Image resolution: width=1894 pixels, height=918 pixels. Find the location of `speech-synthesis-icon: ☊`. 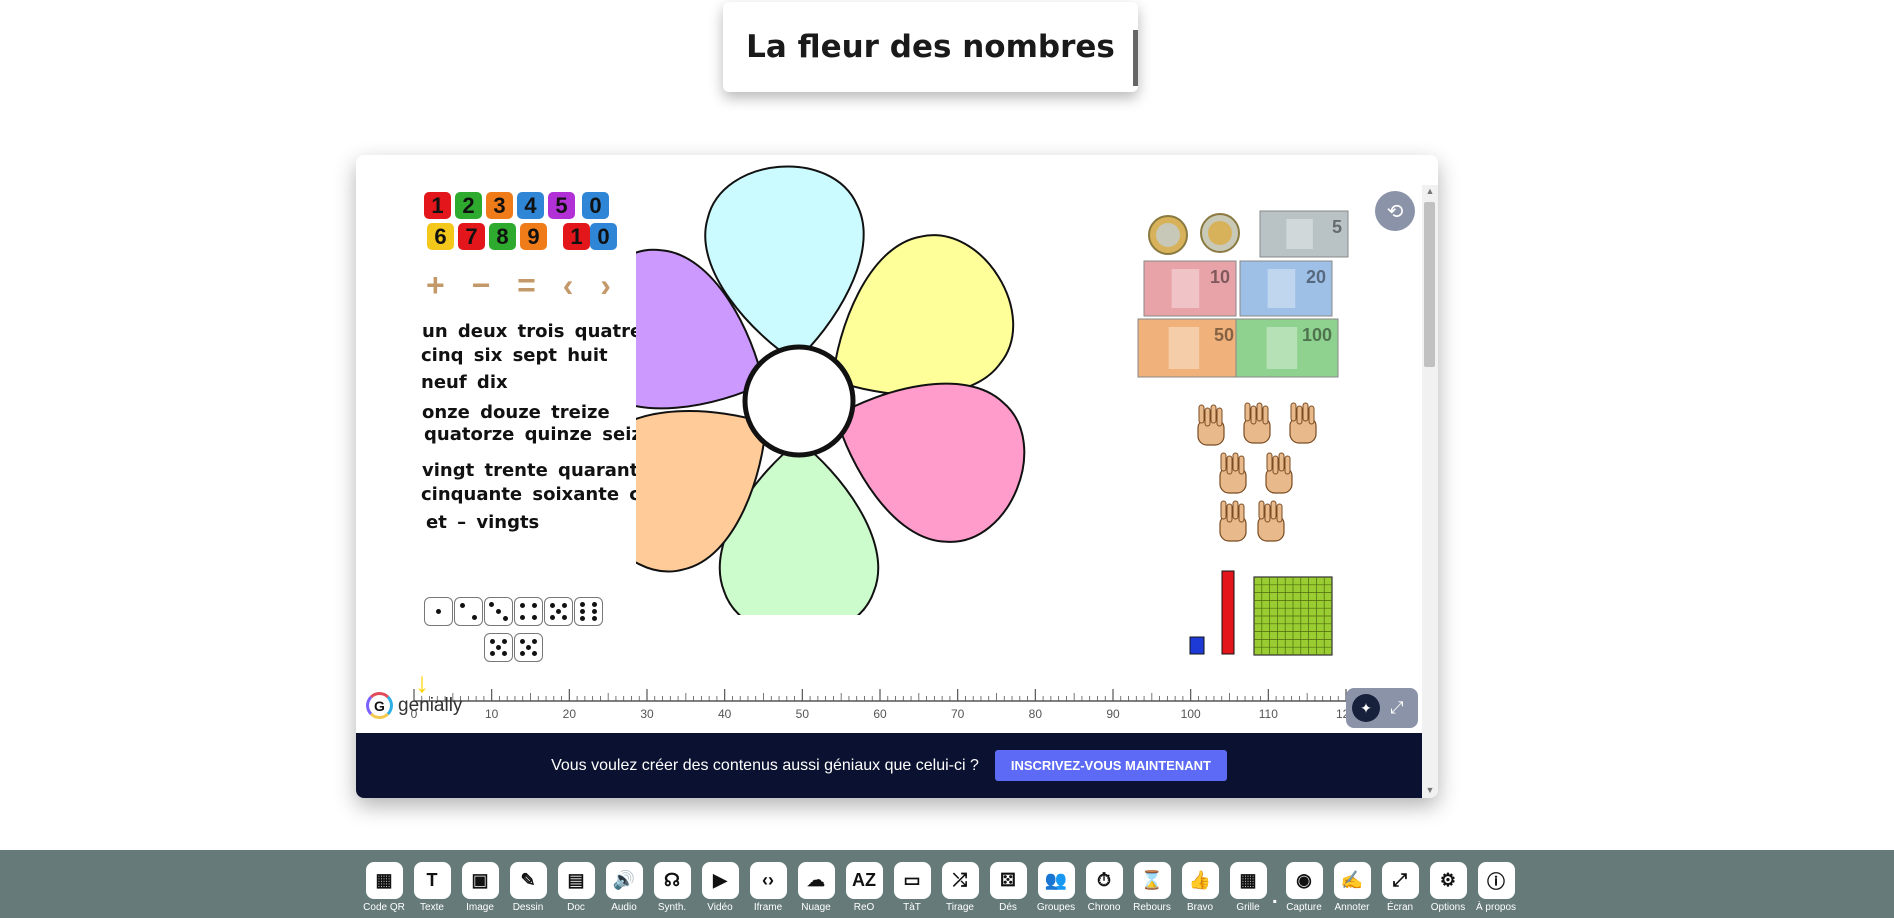

speech-synthesis-icon: ☊ is located at coordinates (672, 880).